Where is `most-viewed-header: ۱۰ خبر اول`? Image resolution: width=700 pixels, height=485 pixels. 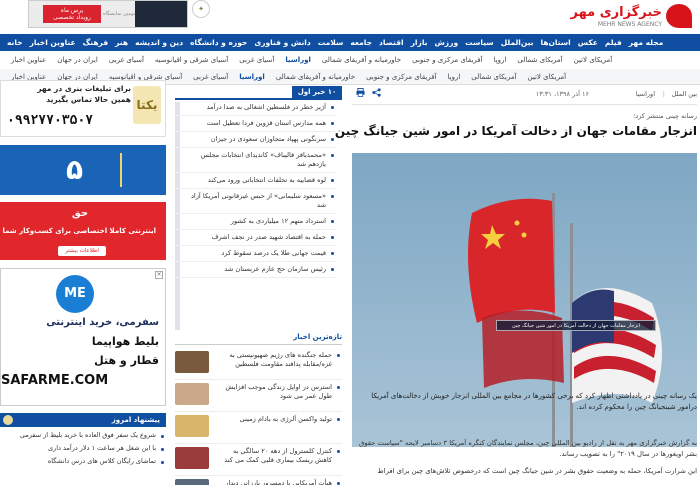 most-viewed-header: ۱۰ خبر اول is located at coordinates (258, 93).